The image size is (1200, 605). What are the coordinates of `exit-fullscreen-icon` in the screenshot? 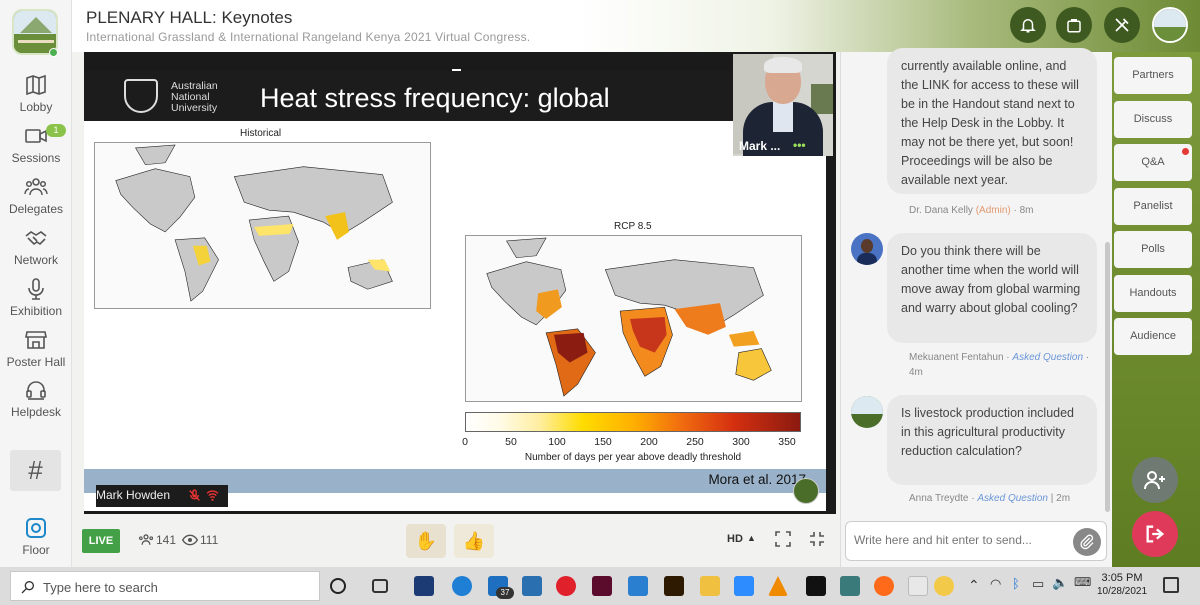 It's located at (817, 539).